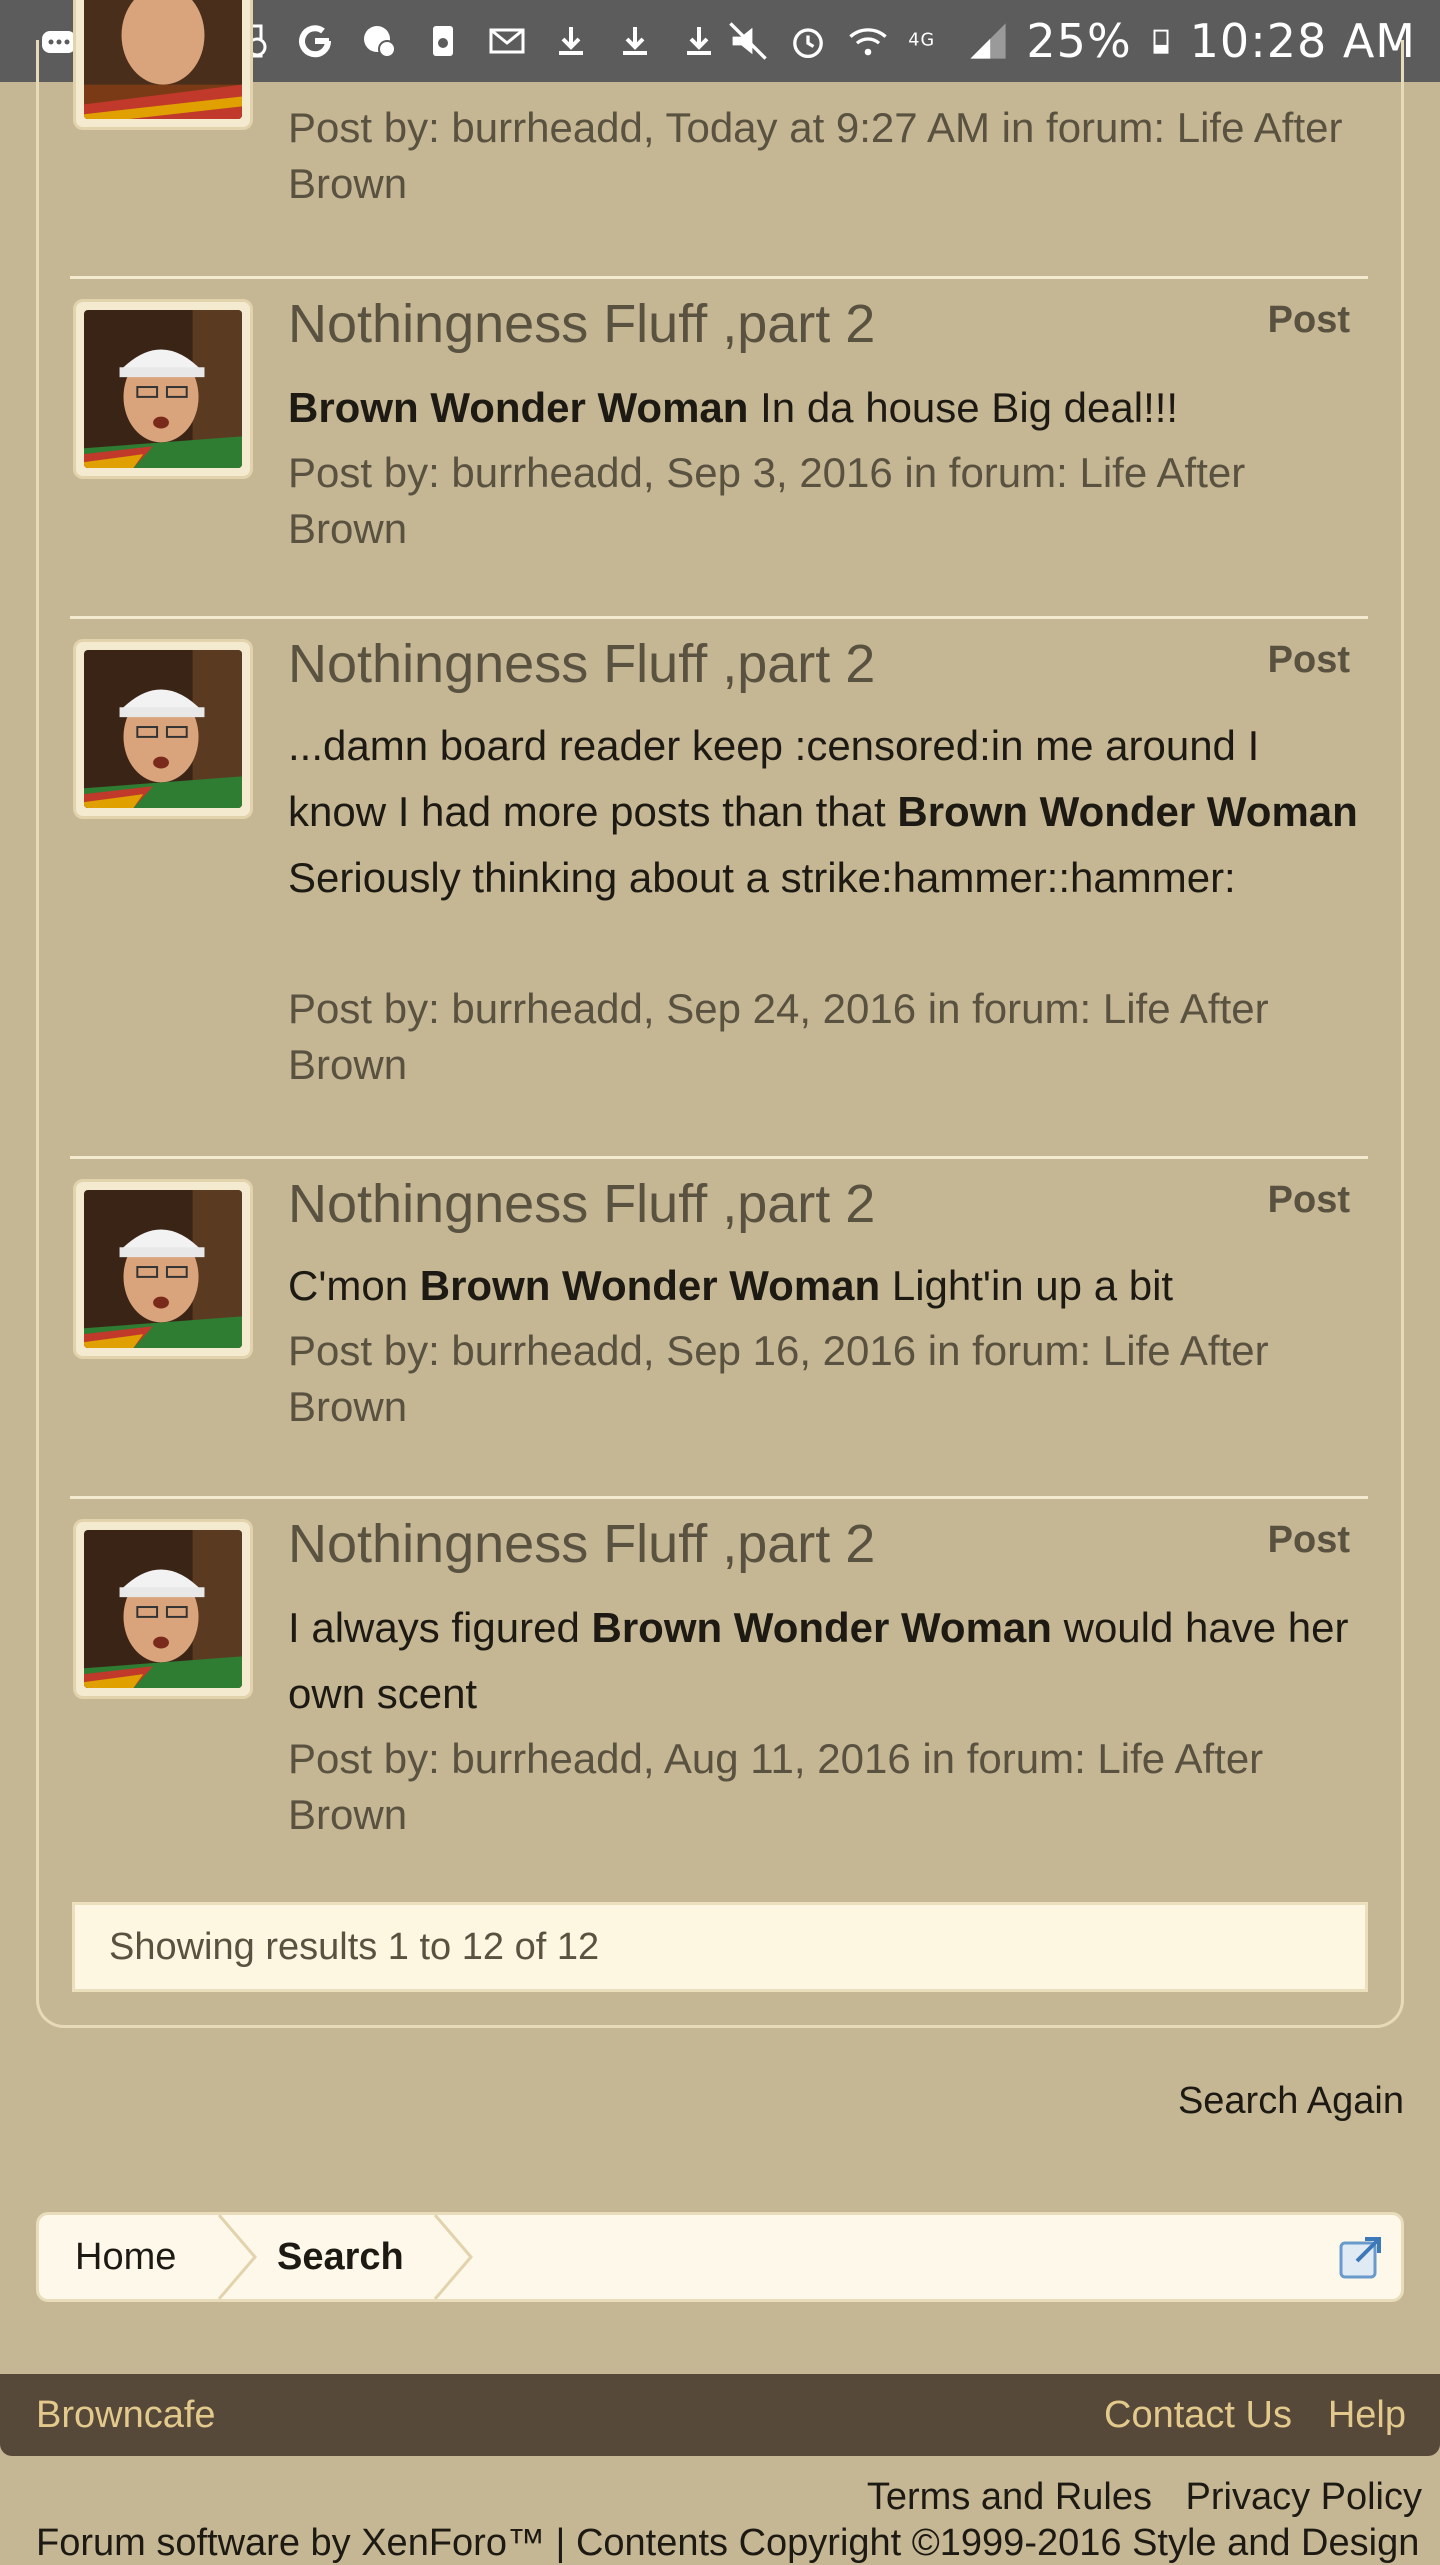 This screenshot has height=2565, width=1440. What do you see at coordinates (1009, 2497) in the screenshot?
I see `terms-link: Terms and Rules` at bounding box center [1009, 2497].